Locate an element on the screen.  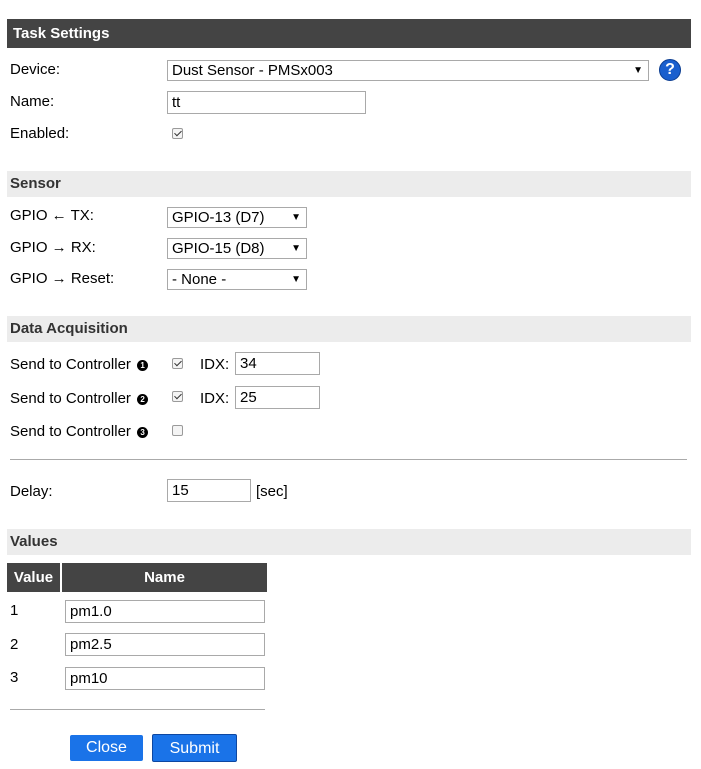
value-row-2-name-input is located at coordinates (165, 644).